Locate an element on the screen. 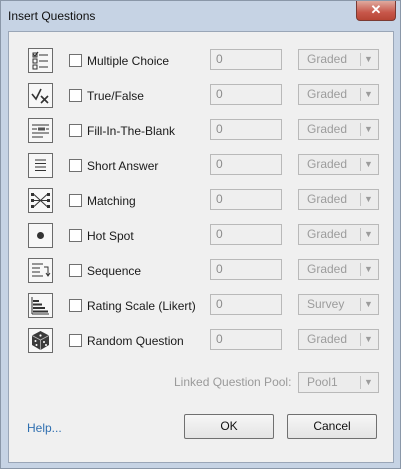 This screenshot has width=401, height=469. cancel-button: Cancel is located at coordinates (332, 426).